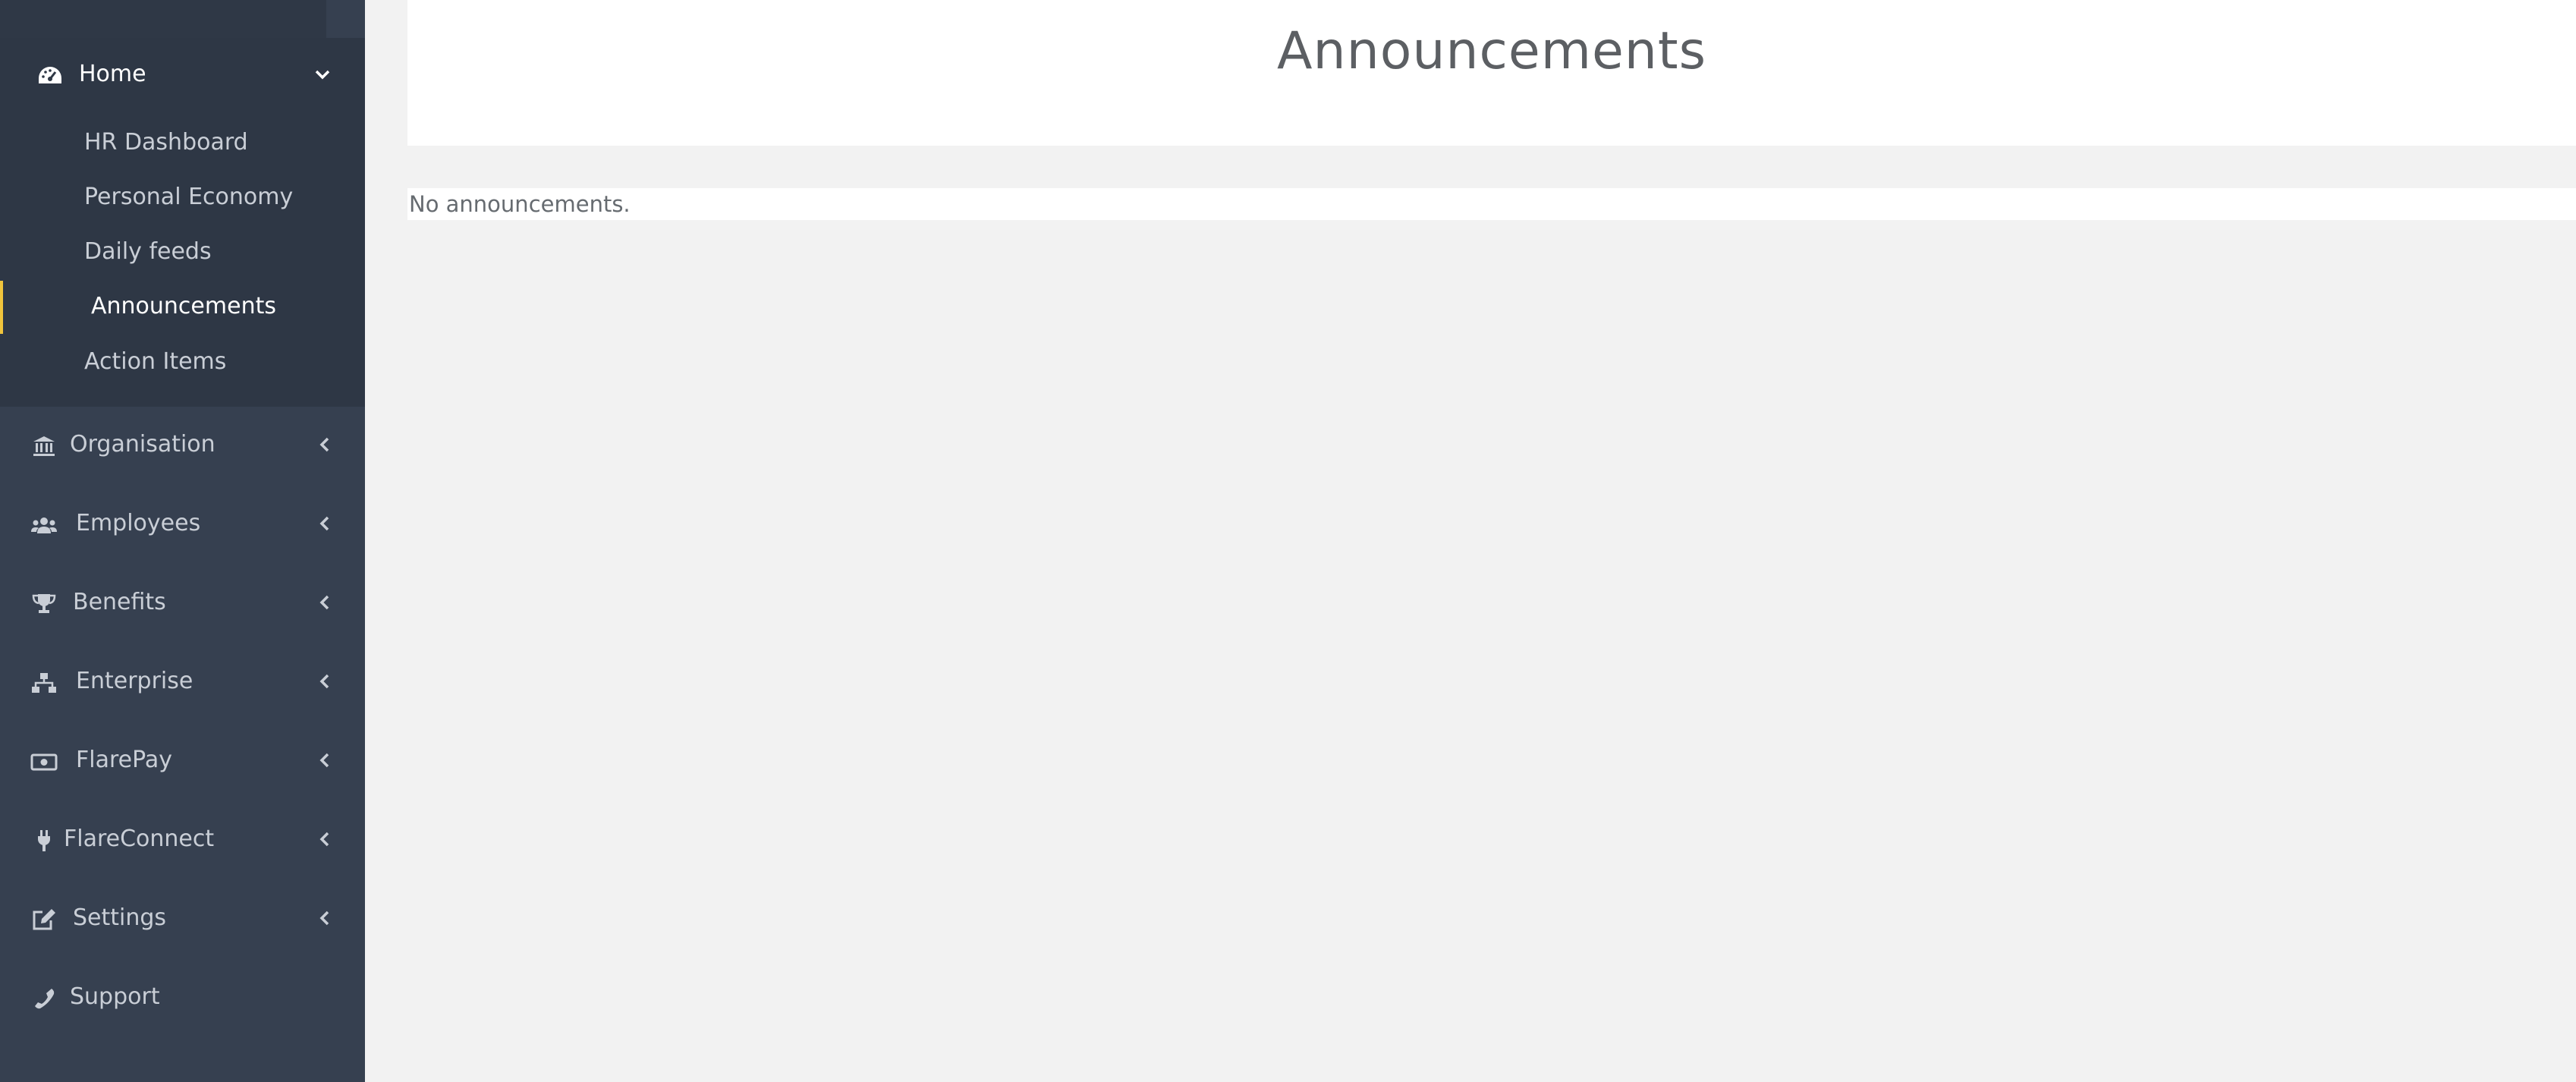  What do you see at coordinates (155, 362) in the screenshot?
I see `submenu-item-label: Action Items` at bounding box center [155, 362].